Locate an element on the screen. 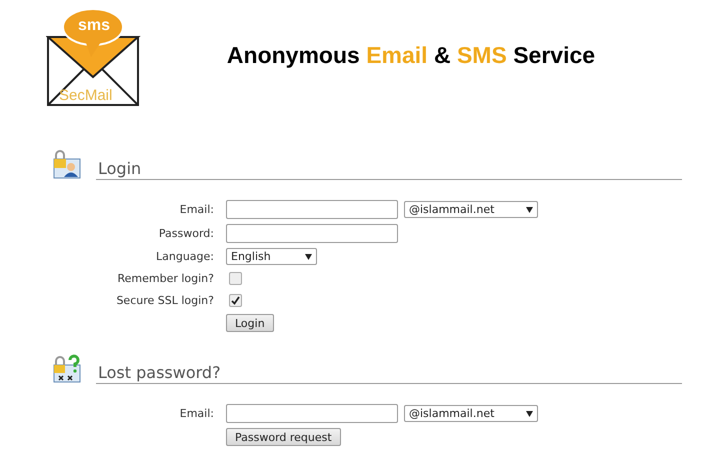  field-label: Secure SSL login? is located at coordinates (165, 300).